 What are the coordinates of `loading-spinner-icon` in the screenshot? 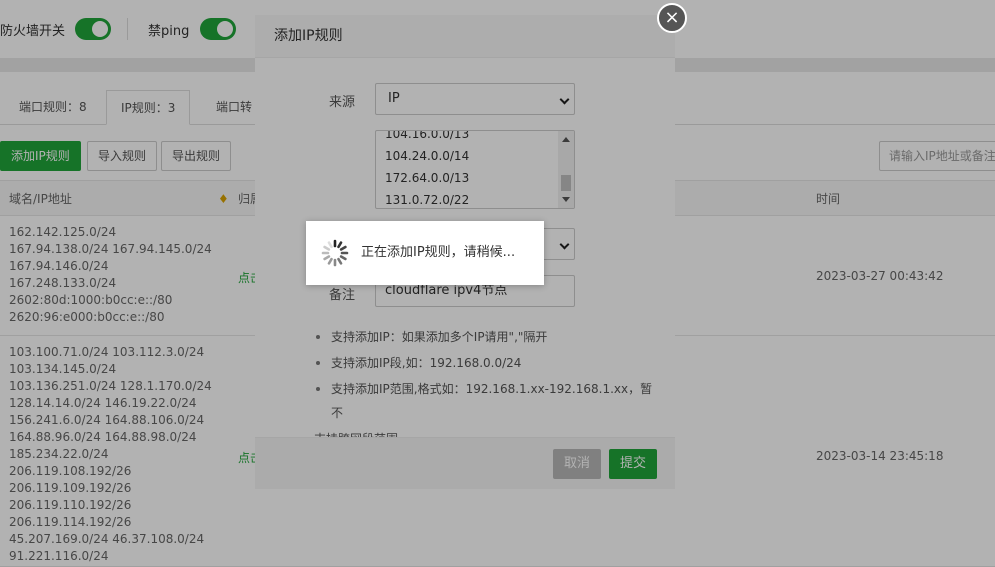 It's located at (335, 253).